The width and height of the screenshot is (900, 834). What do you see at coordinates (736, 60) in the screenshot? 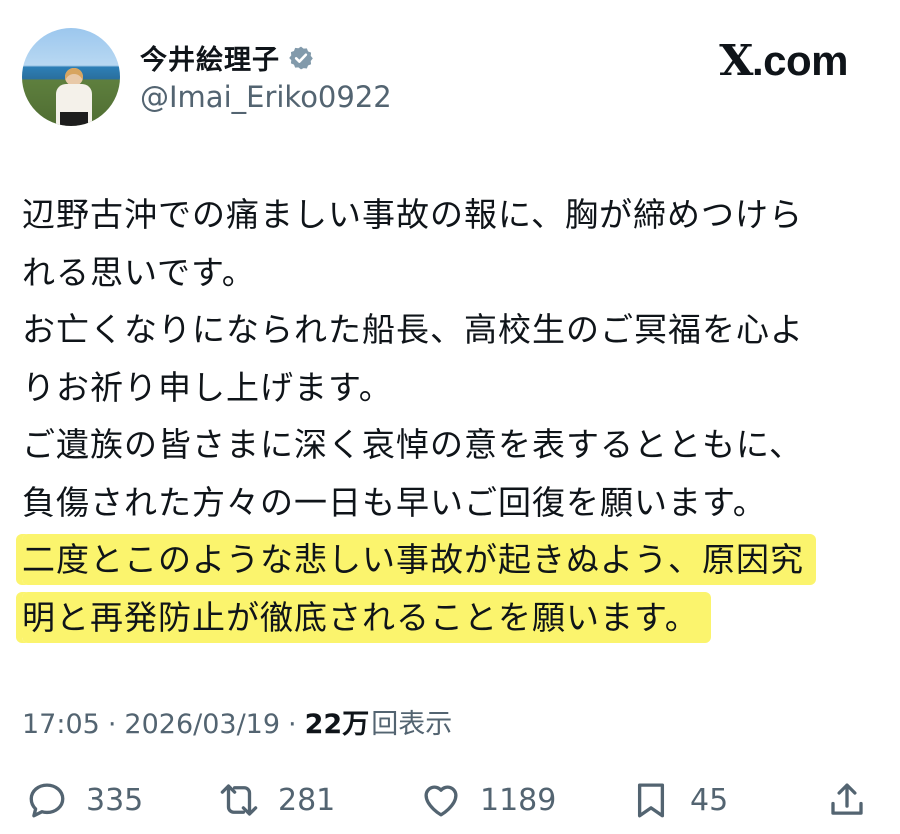
I see `x-logo-icon: X` at bounding box center [736, 60].